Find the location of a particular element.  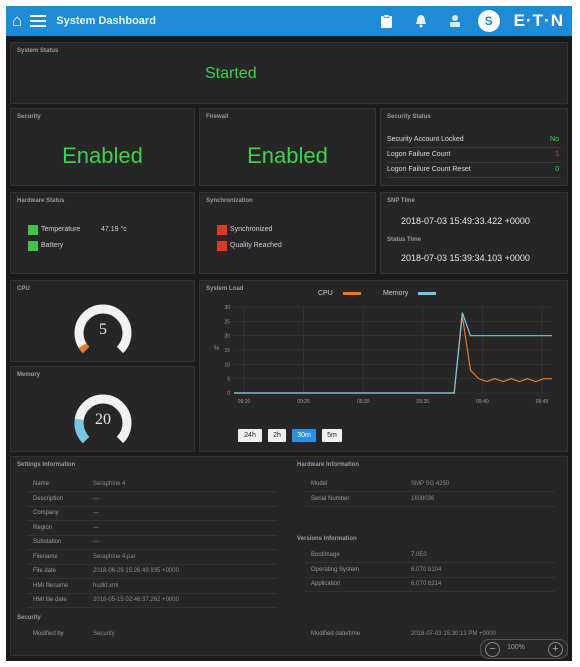

timeframe-24h-button: 24h is located at coordinates (250, 435).